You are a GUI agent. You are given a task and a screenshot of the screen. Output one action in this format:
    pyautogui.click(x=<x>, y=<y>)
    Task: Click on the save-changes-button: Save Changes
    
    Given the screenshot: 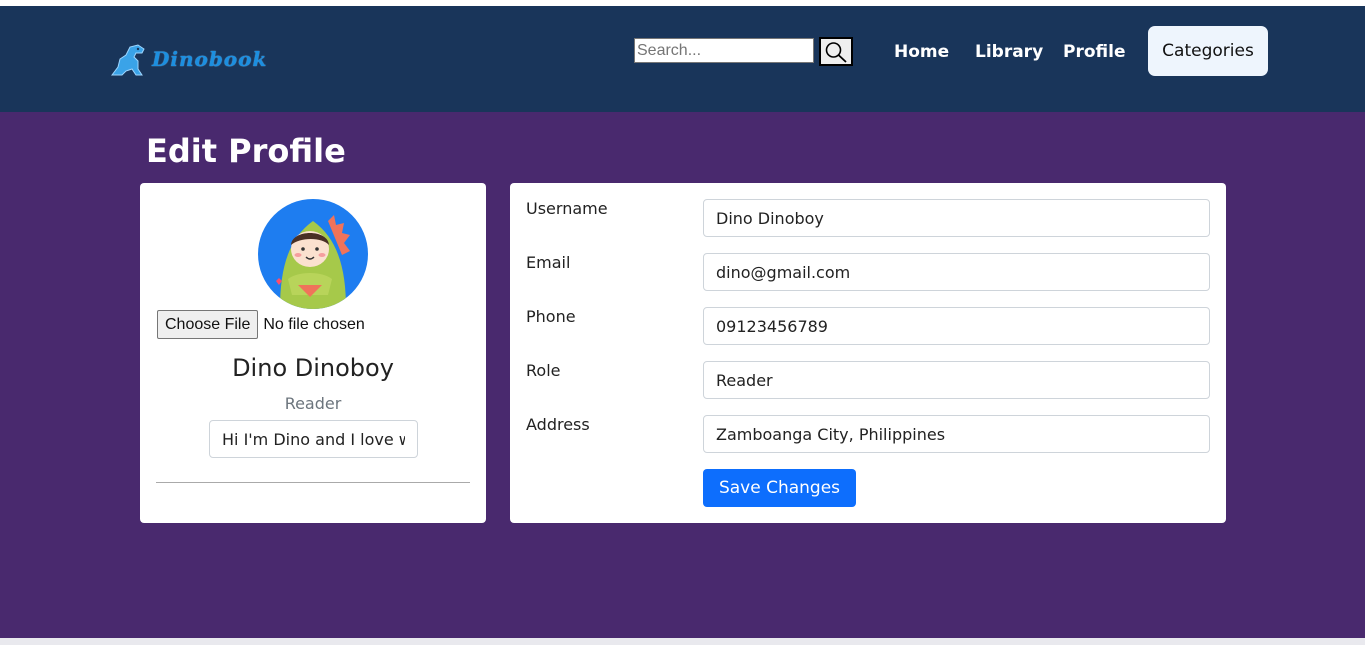 What is the action you would take?
    pyautogui.click(x=779, y=488)
    